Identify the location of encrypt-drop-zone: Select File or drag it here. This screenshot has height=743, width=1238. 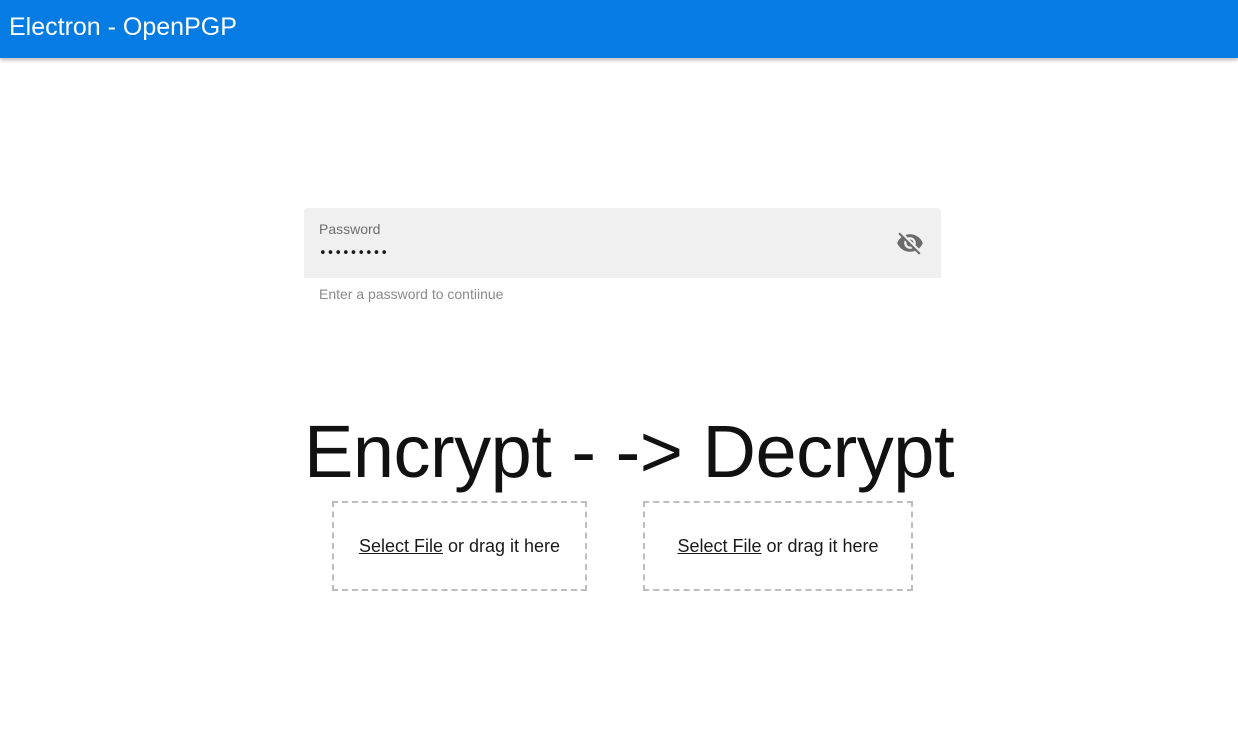
(459, 546).